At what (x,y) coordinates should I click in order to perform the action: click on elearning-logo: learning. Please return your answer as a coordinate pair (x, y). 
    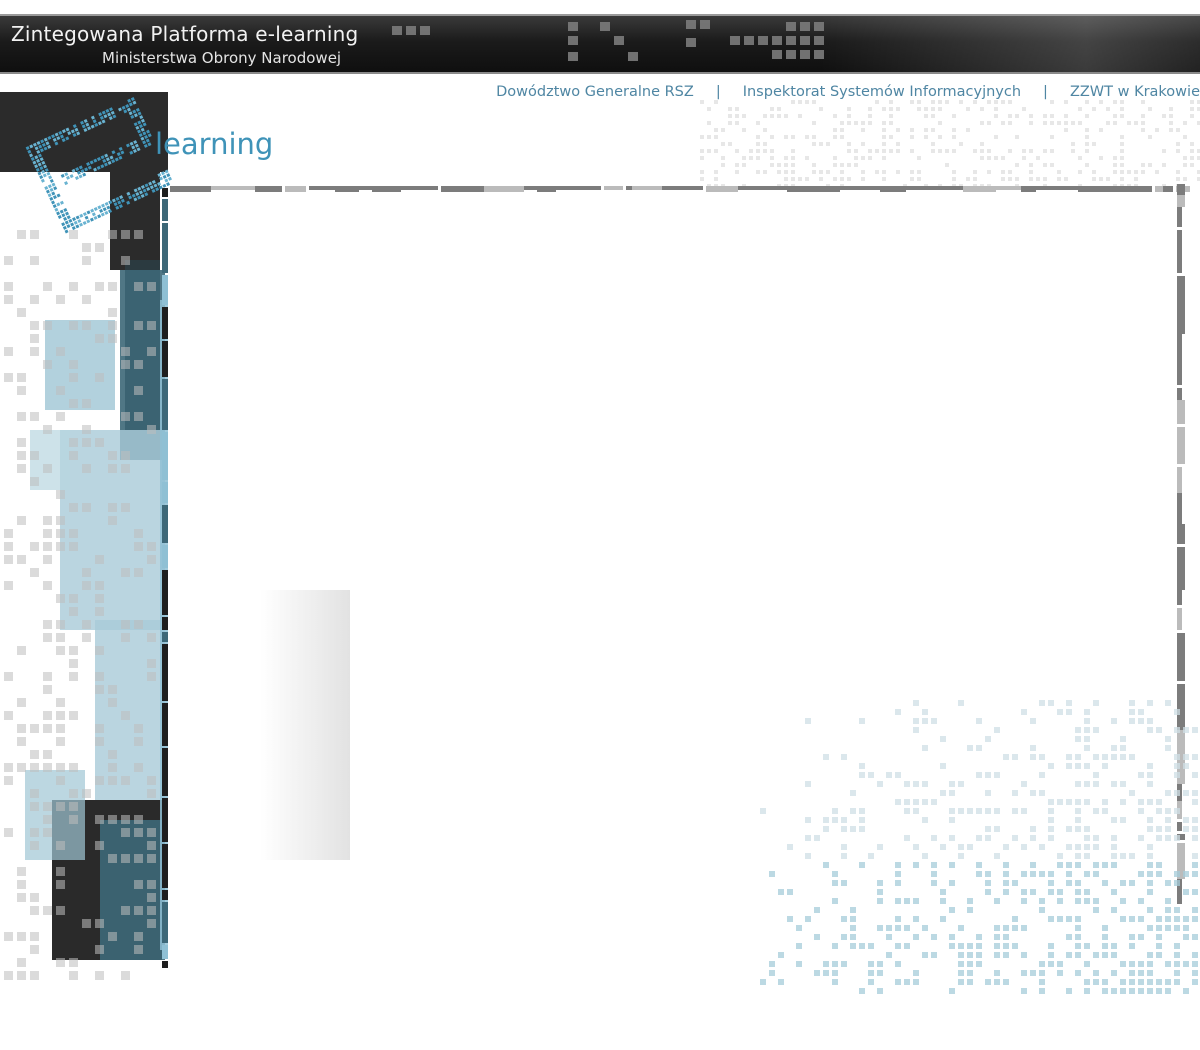
    Looking at the image, I should click on (150, 167).